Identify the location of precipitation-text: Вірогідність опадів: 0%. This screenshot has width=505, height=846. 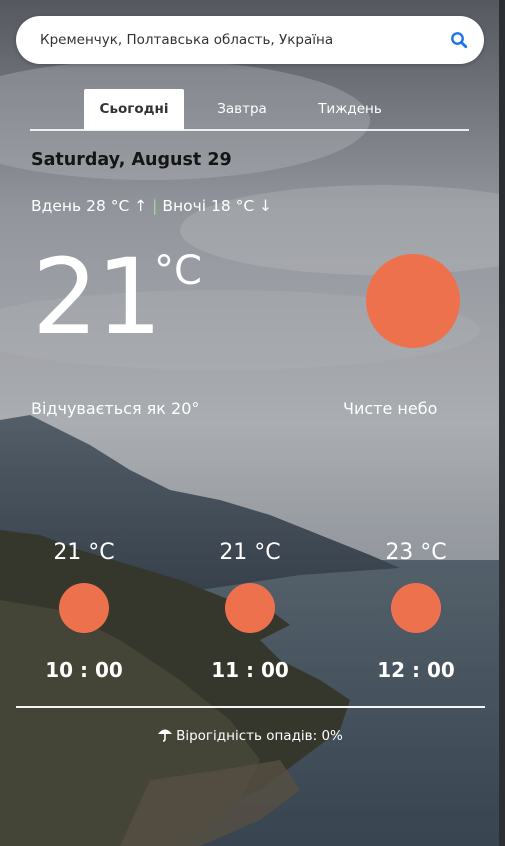
(259, 736).